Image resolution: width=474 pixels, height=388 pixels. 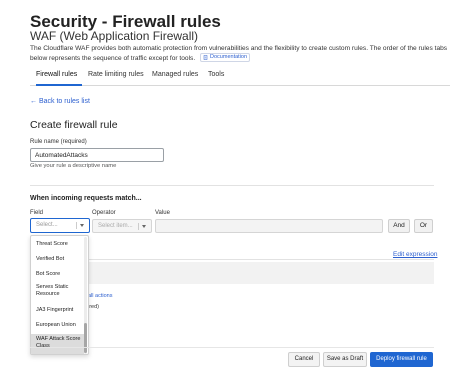 I want to click on value-input, so click(x=269, y=226).